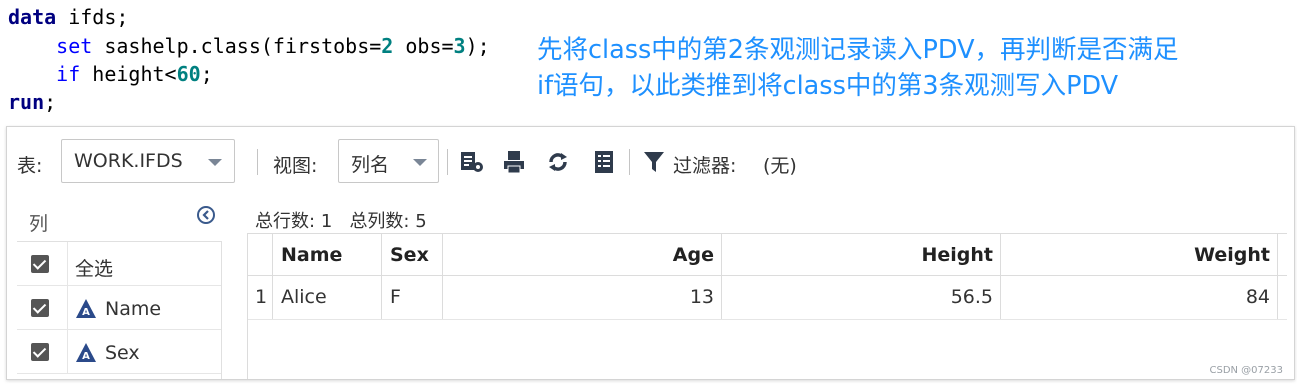 The image size is (1297, 384). Describe the element at coordinates (1246, 370) in the screenshot. I see `watermark: CSDN @07233` at that location.